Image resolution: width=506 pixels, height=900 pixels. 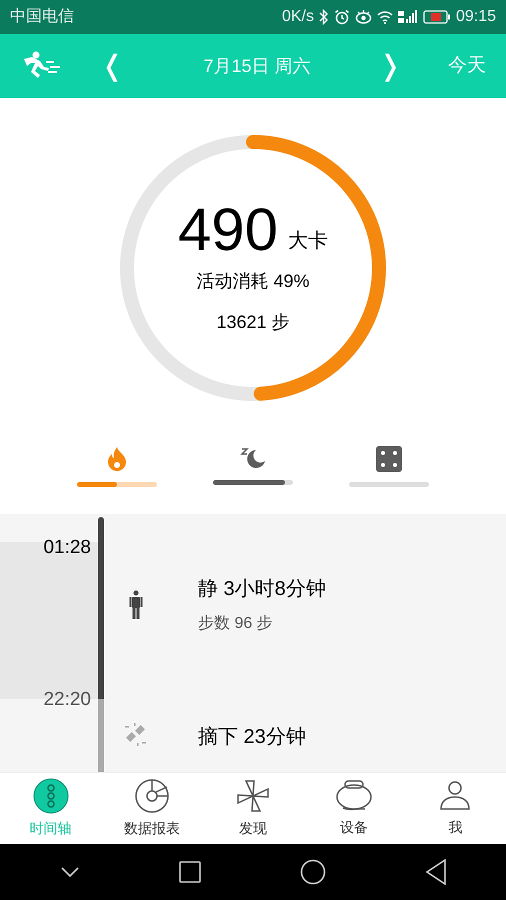 I want to click on broken-band-icon, so click(x=136, y=735).